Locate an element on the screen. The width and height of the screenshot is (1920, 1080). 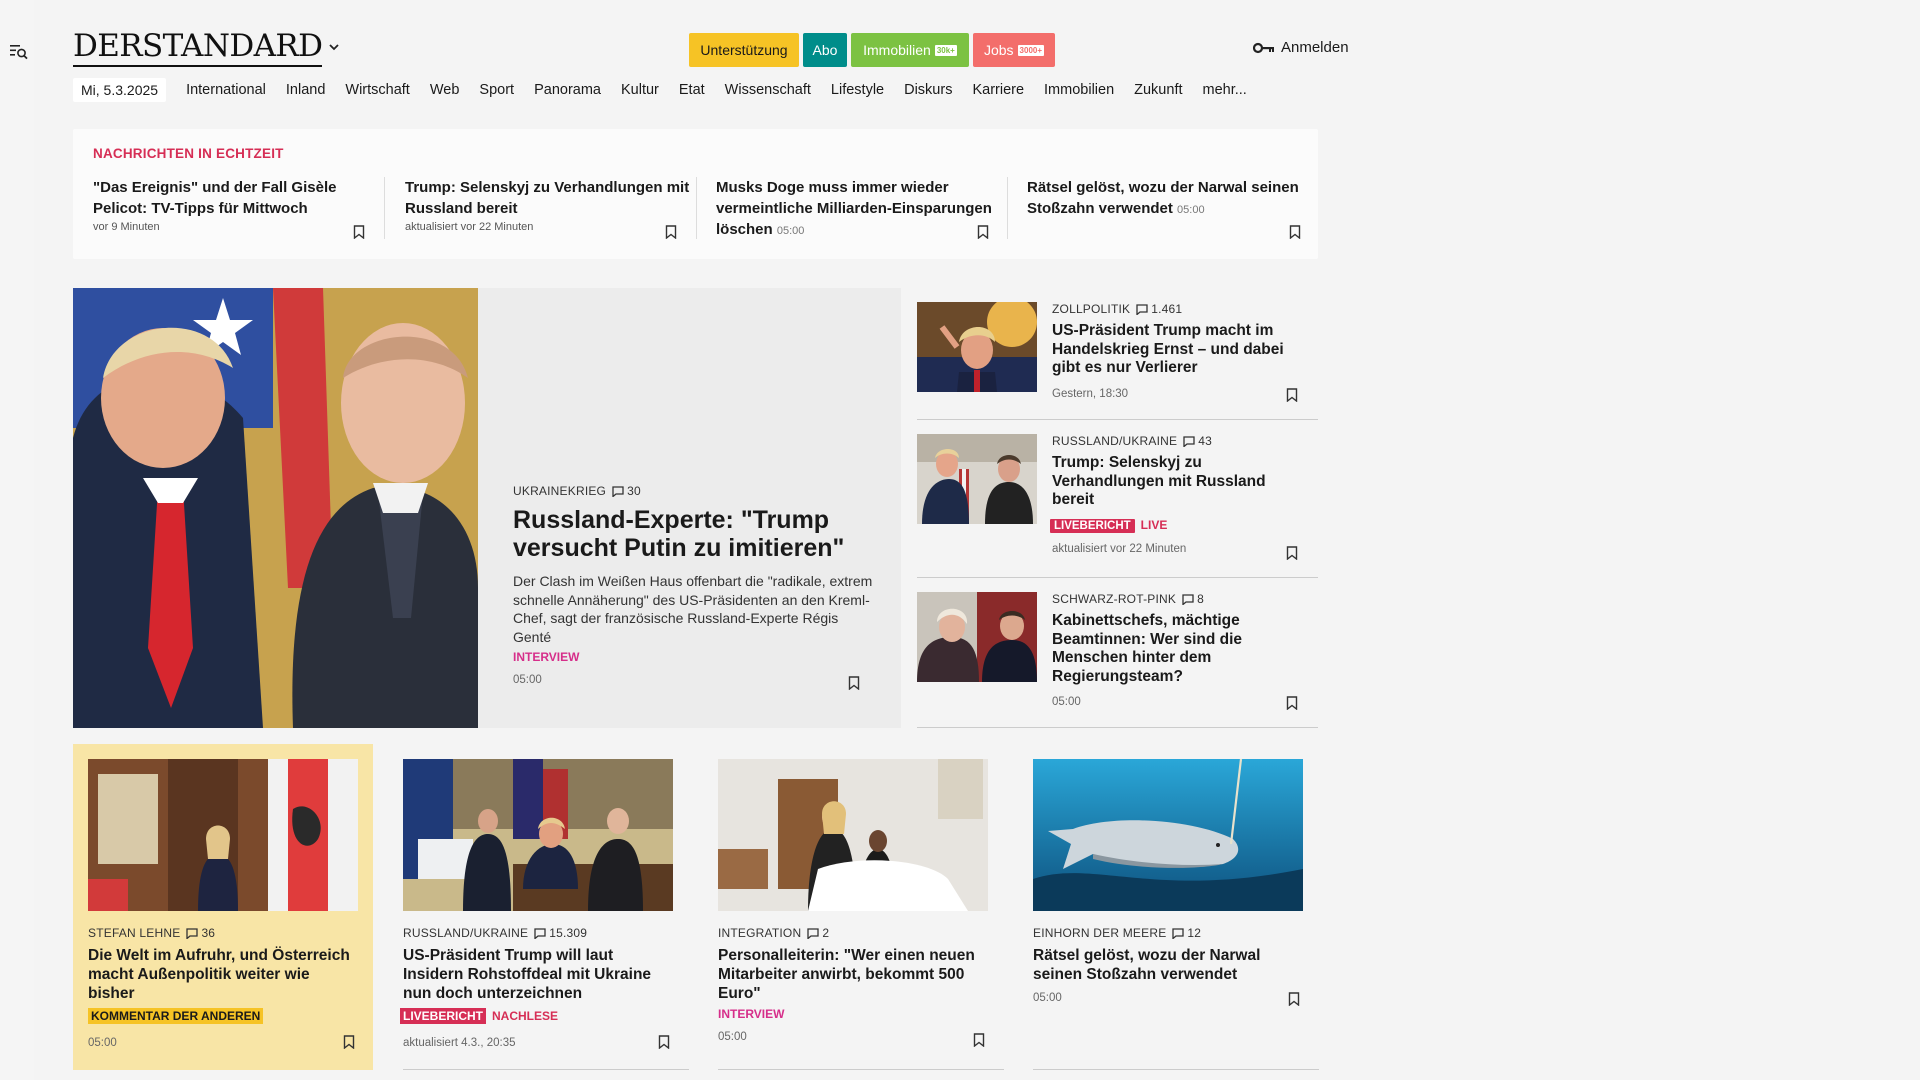
menu-search-icon is located at coordinates (19, 51).